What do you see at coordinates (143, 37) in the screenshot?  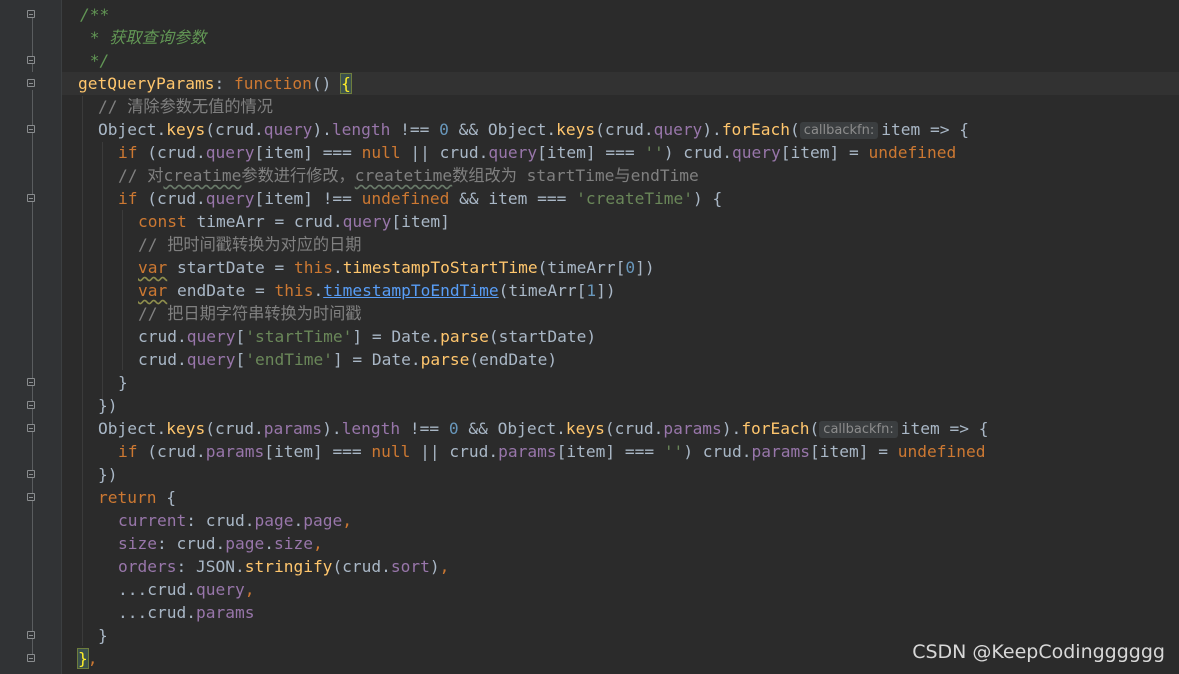 I see `code-line-2: * 获取查询参数` at bounding box center [143, 37].